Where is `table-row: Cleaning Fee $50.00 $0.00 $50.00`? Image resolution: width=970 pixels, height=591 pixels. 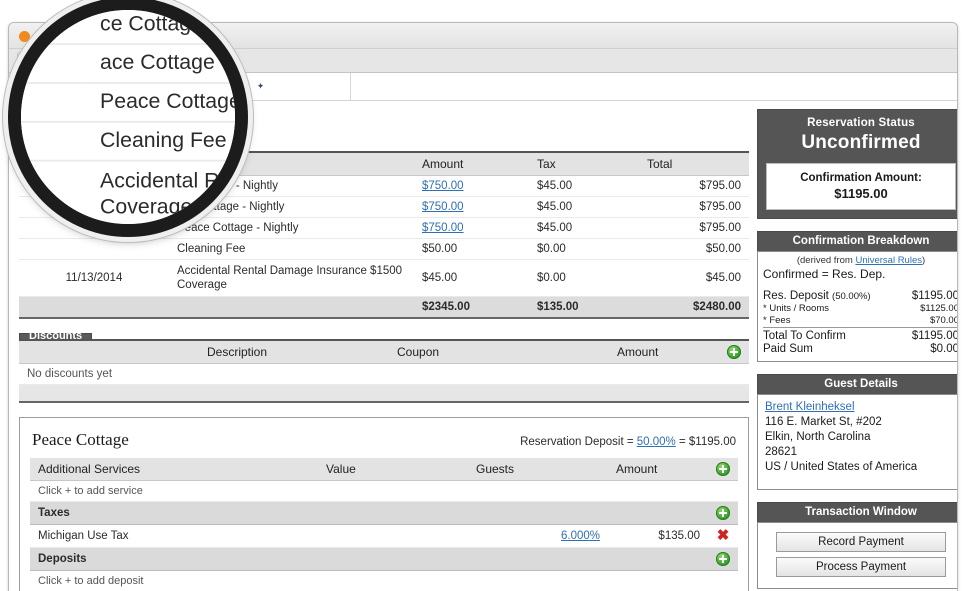 table-row: Cleaning Fee $50.00 $0.00 $50.00 is located at coordinates (384, 249).